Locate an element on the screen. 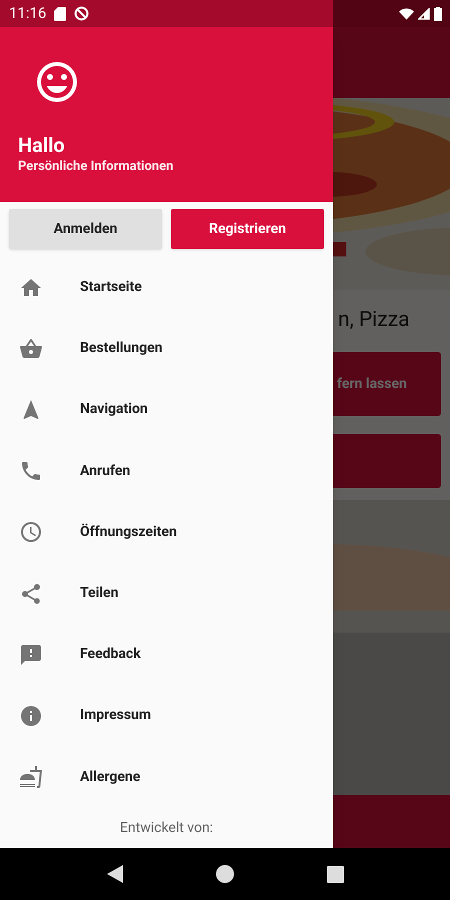 The image size is (450, 900). clock-icon is located at coordinates (31, 532).